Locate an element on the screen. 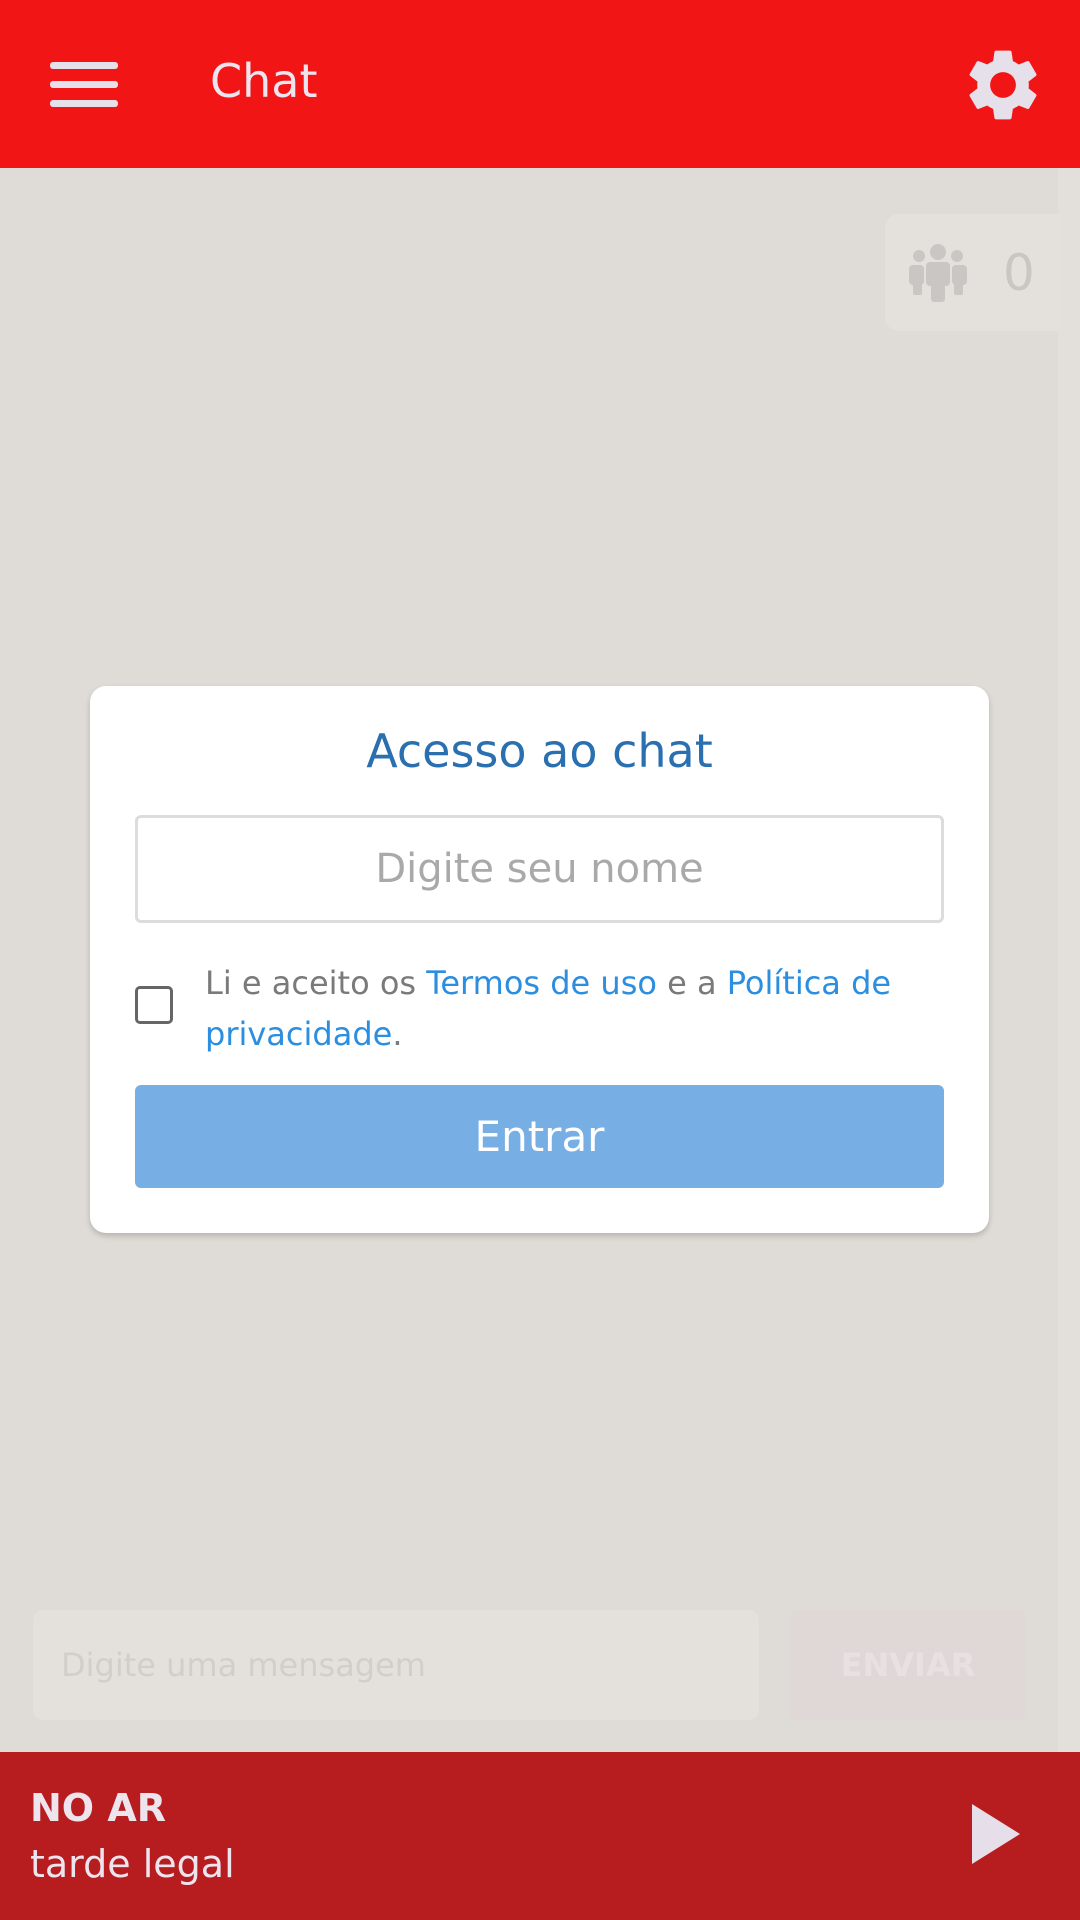 The width and height of the screenshot is (1080, 1920). page-title: Chat is located at coordinates (264, 81).